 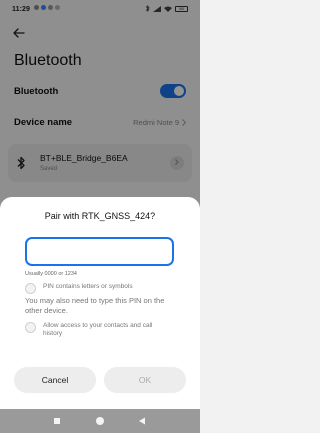 I want to click on pin-letters-option: PIN contains letters or symbols, so click(x=79, y=288).